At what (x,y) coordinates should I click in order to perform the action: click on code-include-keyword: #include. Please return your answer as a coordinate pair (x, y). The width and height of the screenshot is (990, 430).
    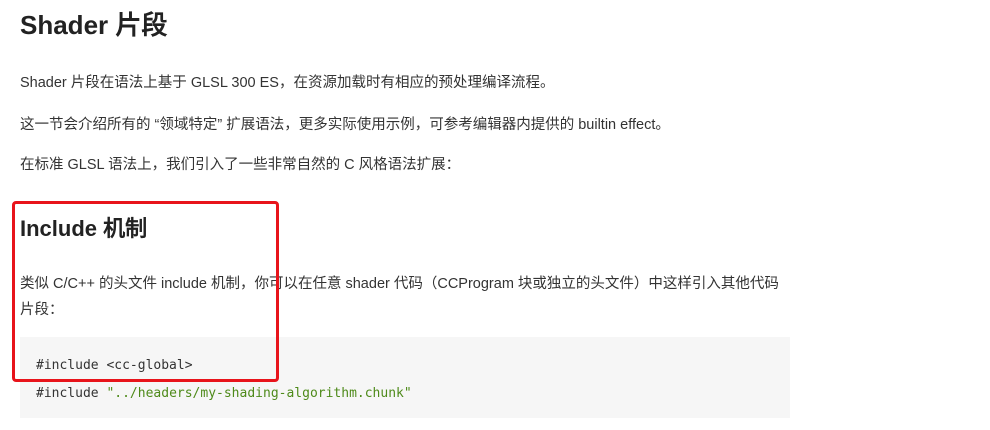
    Looking at the image, I should click on (71, 393).